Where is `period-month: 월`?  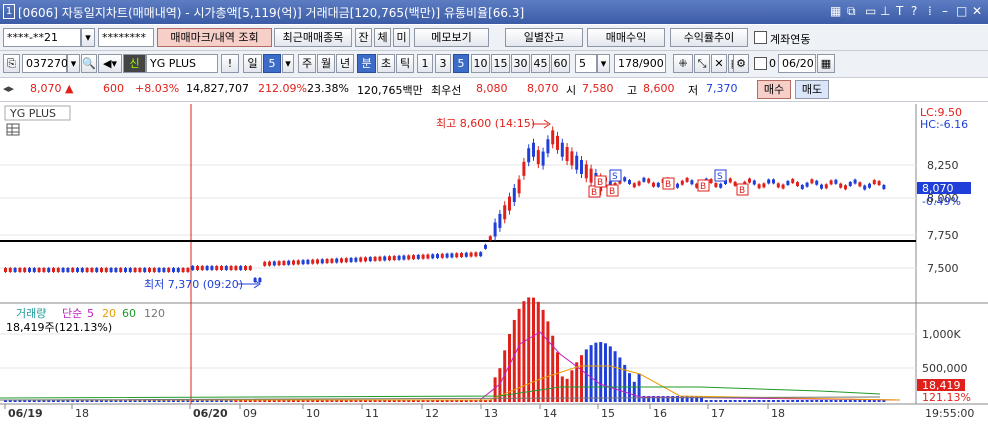 period-month: 월 is located at coordinates (326, 63).